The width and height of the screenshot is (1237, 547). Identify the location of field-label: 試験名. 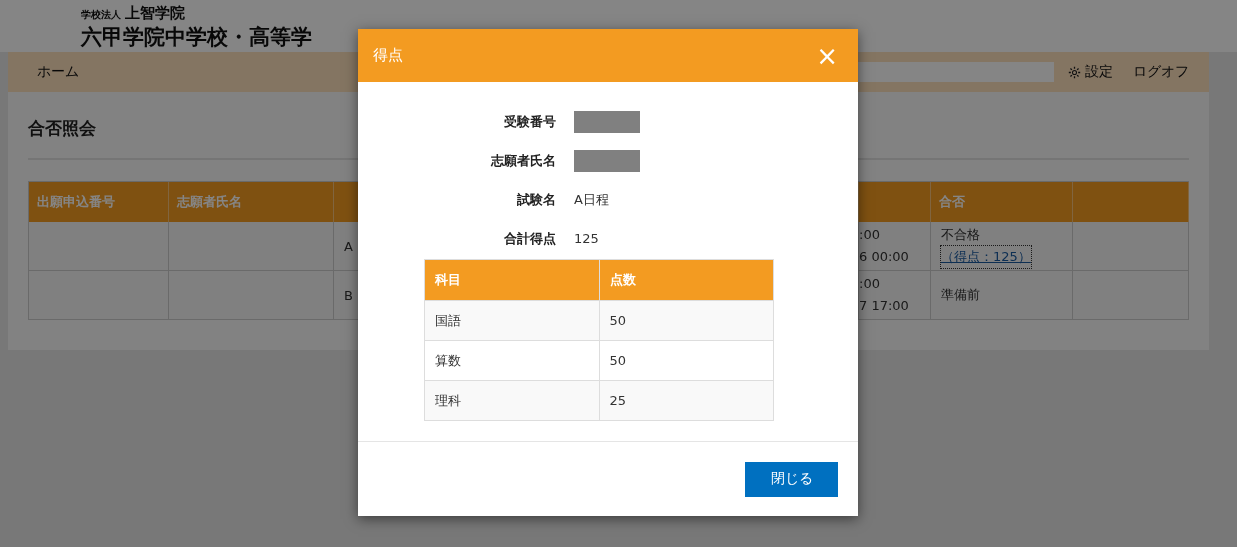
(536, 199).